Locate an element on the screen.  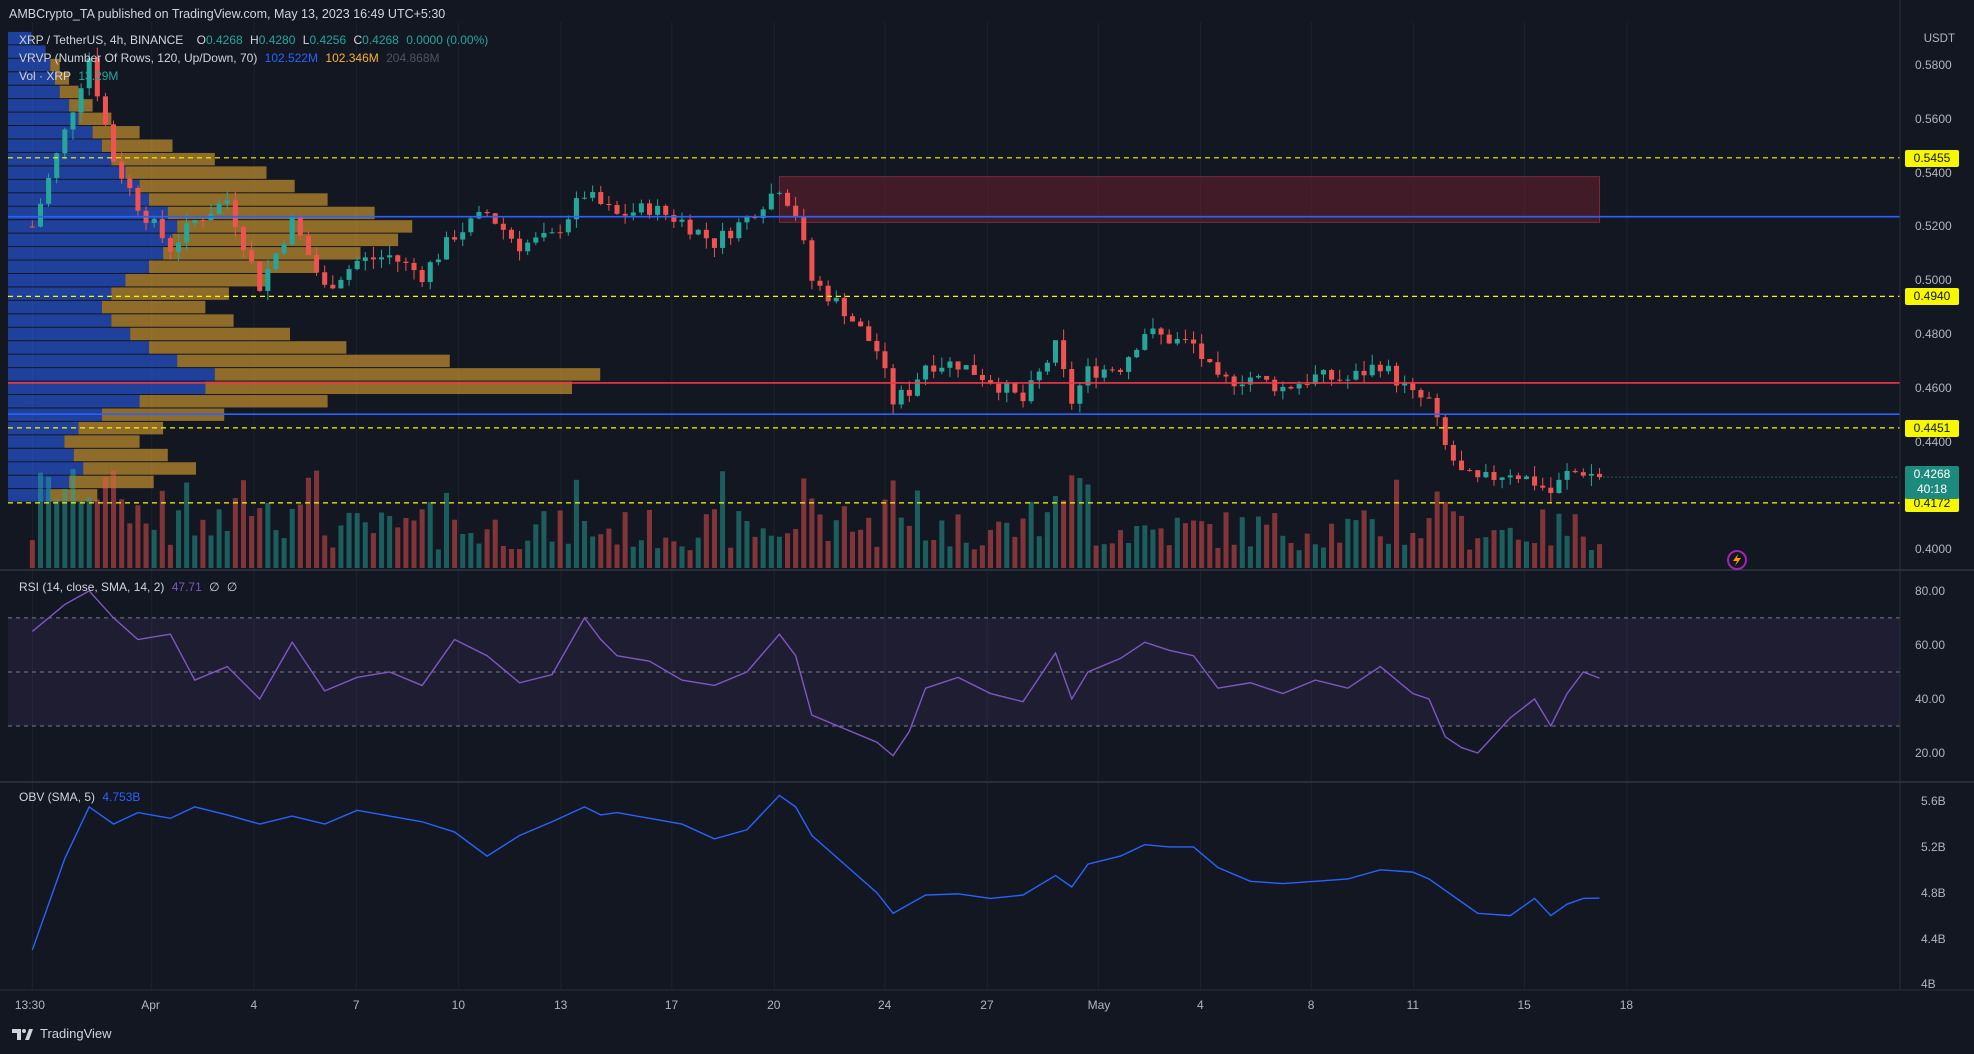
obv-legend: OBV (SMA, 5) 4.753B is located at coordinates (81, 797).